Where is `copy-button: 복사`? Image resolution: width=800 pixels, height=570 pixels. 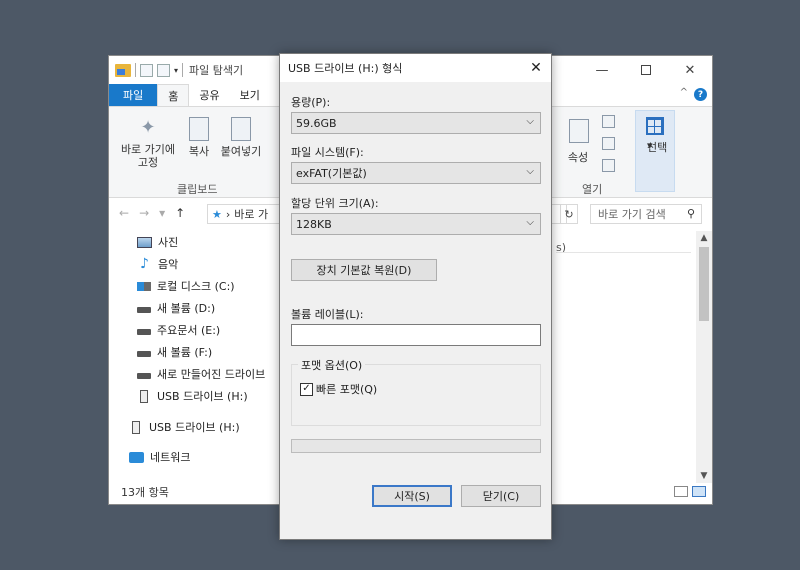
copy-button: 복사 is located at coordinates (199, 137).